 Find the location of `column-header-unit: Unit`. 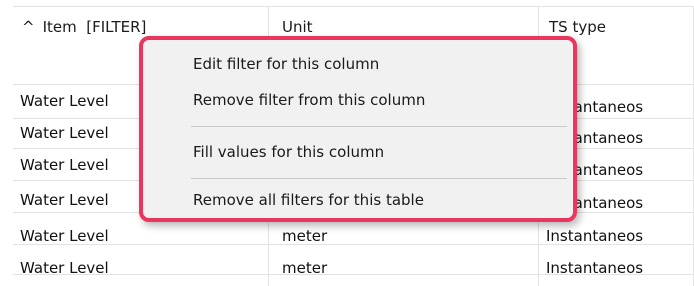

column-header-unit: Unit is located at coordinates (297, 27).